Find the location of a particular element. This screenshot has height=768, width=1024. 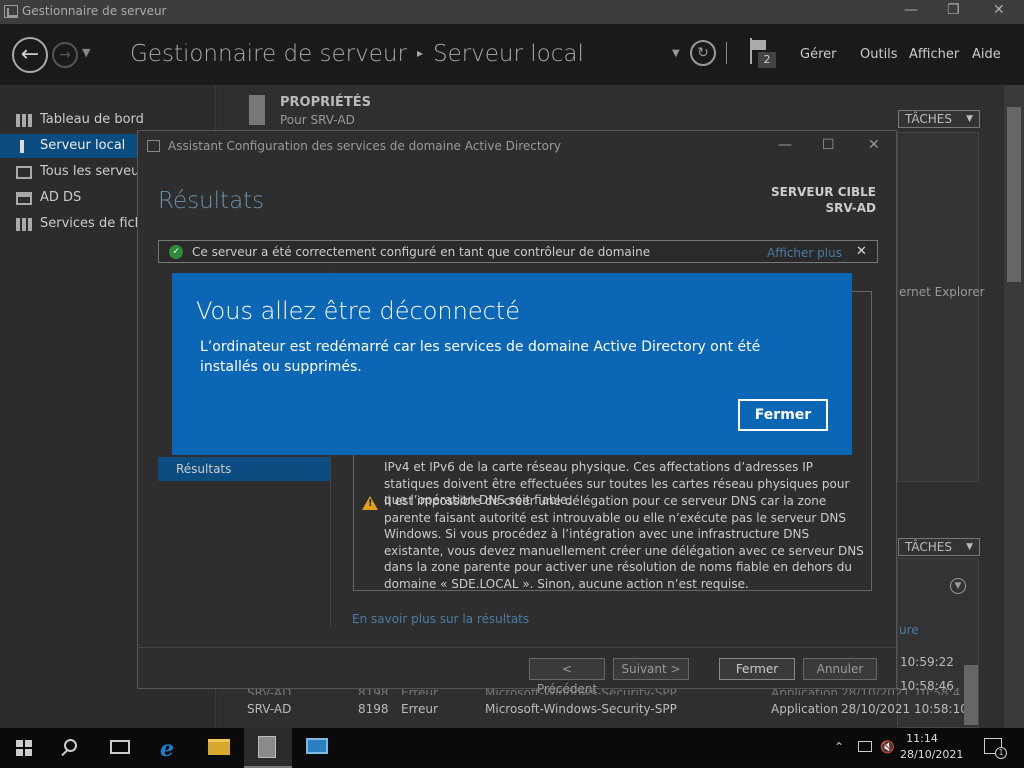

target-server-label: SERVEUR CIBLE is located at coordinates (823, 192).